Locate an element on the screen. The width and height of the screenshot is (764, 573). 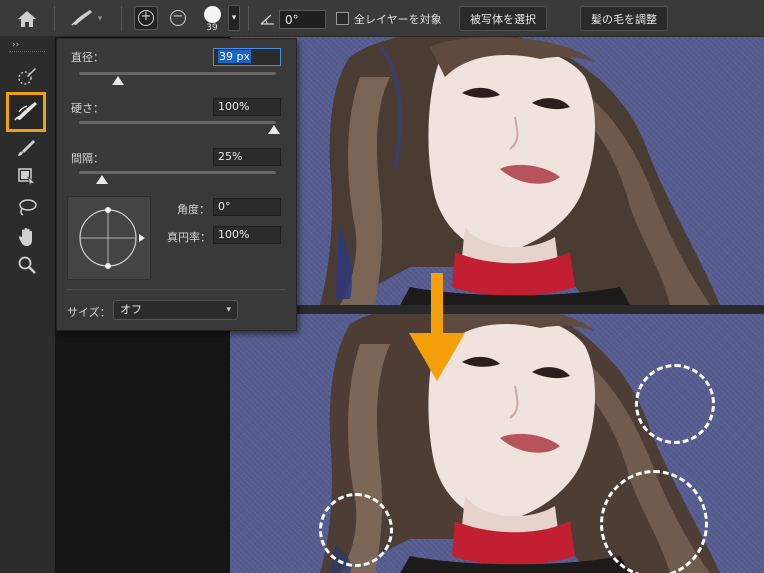
object-selection-tool is located at coordinates (27, 178).